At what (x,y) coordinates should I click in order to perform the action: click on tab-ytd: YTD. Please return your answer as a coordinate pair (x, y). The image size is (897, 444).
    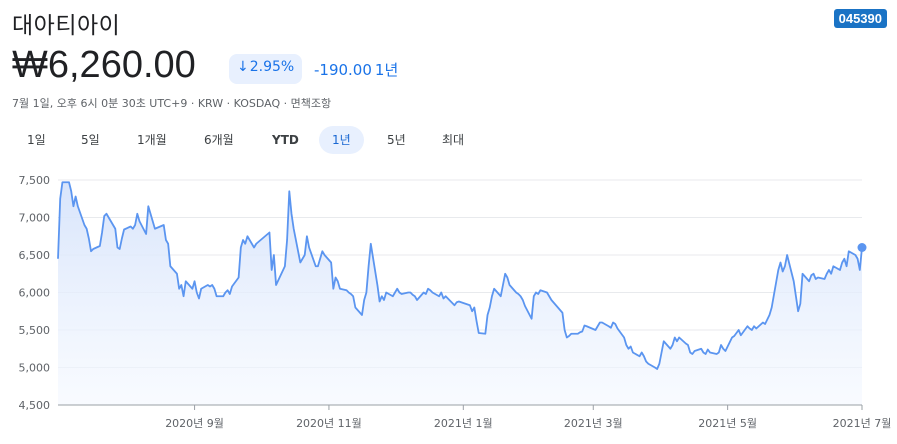
    Looking at the image, I should click on (285, 140).